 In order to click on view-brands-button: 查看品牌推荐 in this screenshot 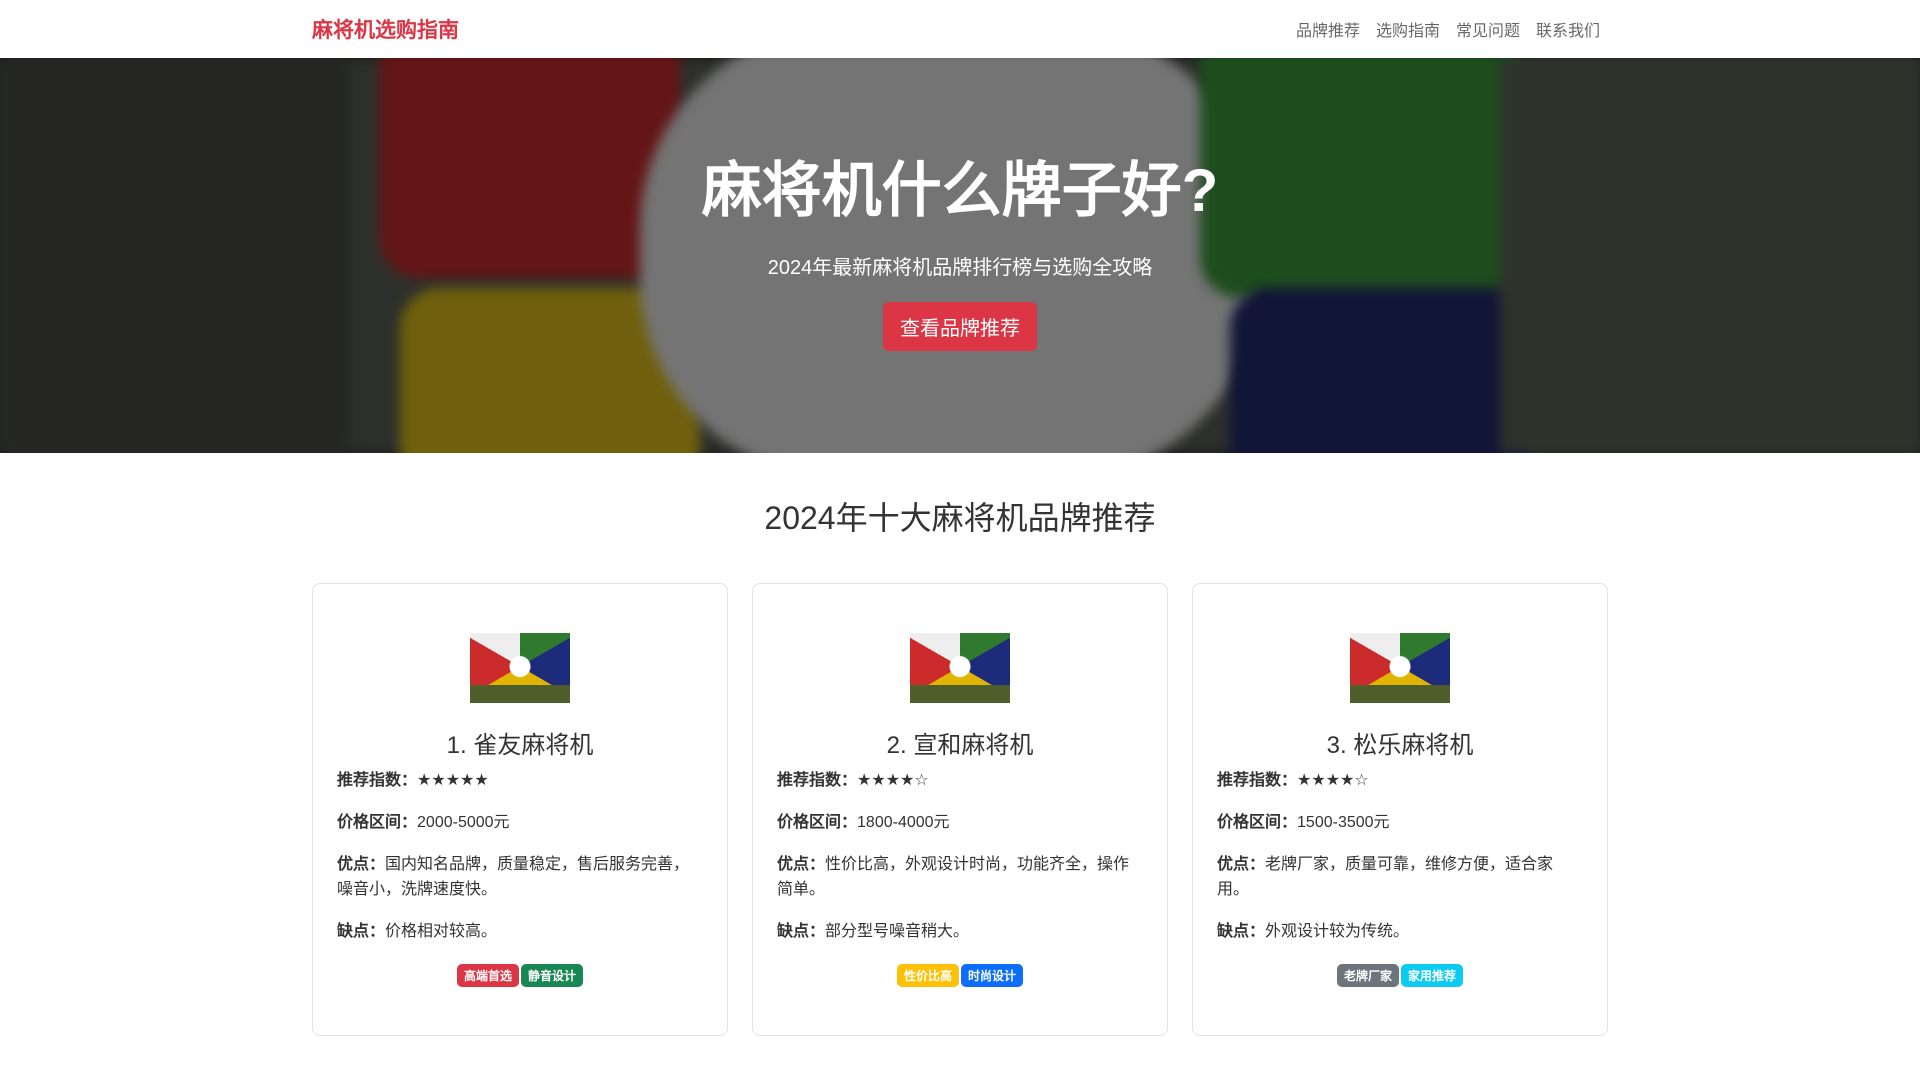, I will do `click(960, 326)`.